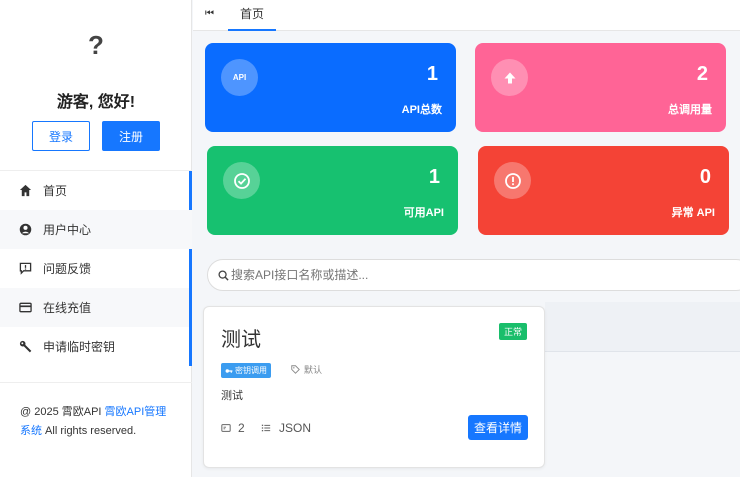  What do you see at coordinates (332, 190) in the screenshot?
I see `stat-card-available-api: 1 可用API` at bounding box center [332, 190].